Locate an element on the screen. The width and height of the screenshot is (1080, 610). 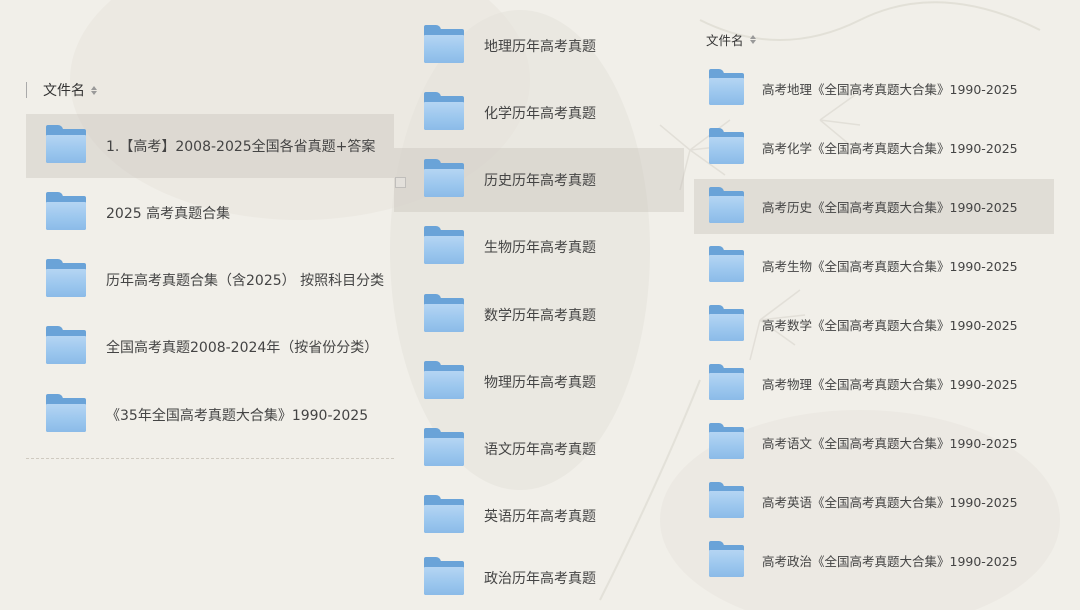
list-item: 化学历年高考真题 is located at coordinates (539, 113).